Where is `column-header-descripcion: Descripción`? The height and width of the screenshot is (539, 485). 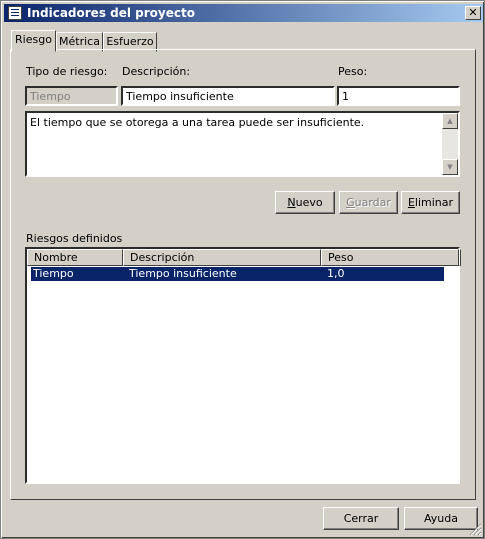
column-header-descripcion: Descripción is located at coordinates (222, 257).